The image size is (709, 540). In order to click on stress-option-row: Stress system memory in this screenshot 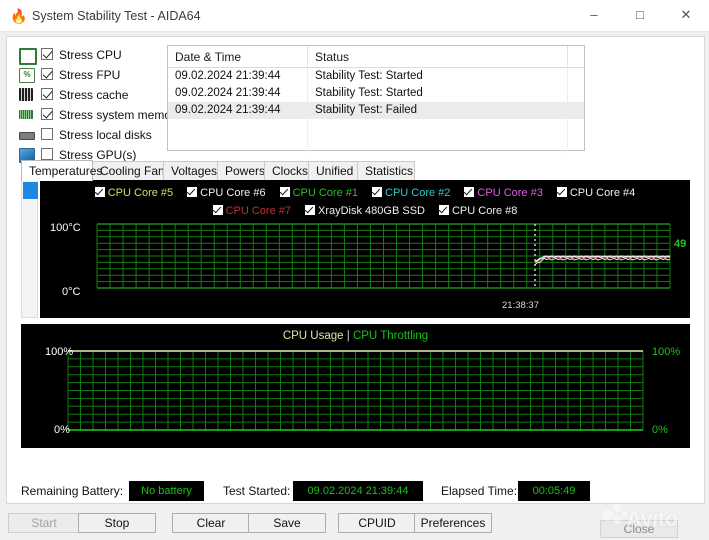, I will do `click(100, 115)`.